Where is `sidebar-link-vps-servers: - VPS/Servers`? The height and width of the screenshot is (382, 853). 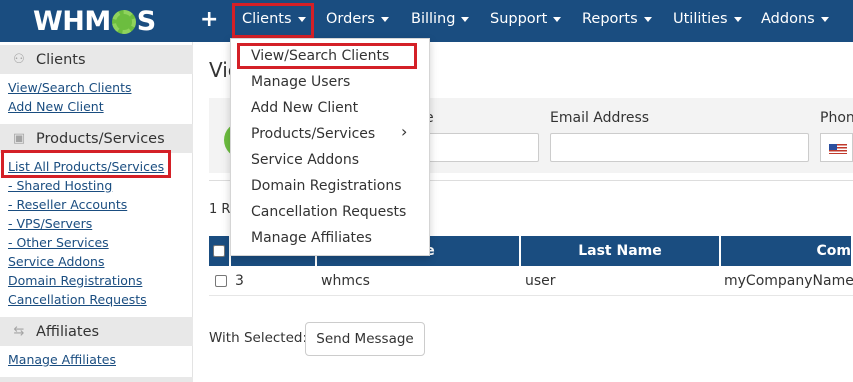
sidebar-link-vps-servers: - VPS/Servers is located at coordinates (50, 223).